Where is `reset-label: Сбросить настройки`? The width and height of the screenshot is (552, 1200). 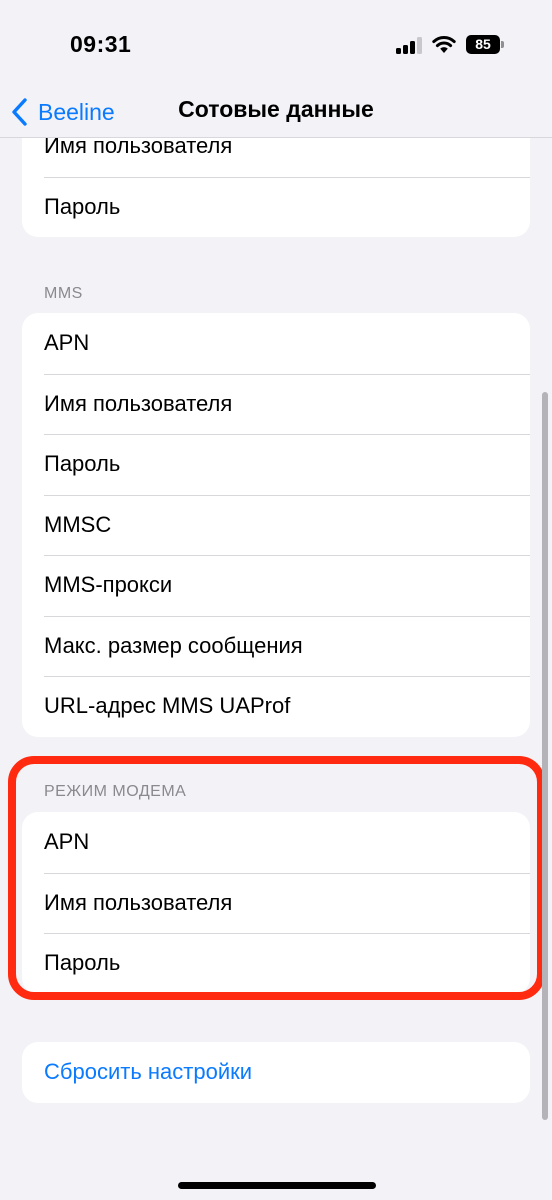 reset-label: Сбросить настройки is located at coordinates (148, 1072).